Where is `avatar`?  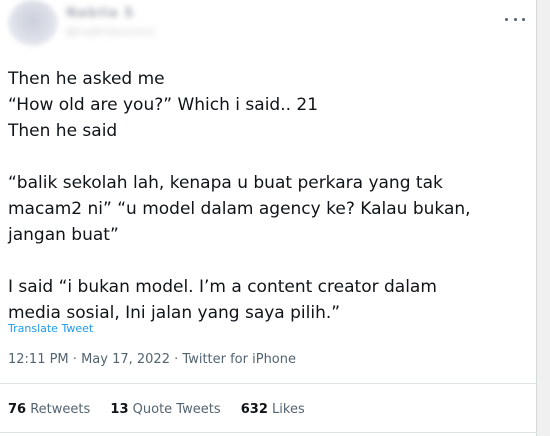 avatar is located at coordinates (33, 23).